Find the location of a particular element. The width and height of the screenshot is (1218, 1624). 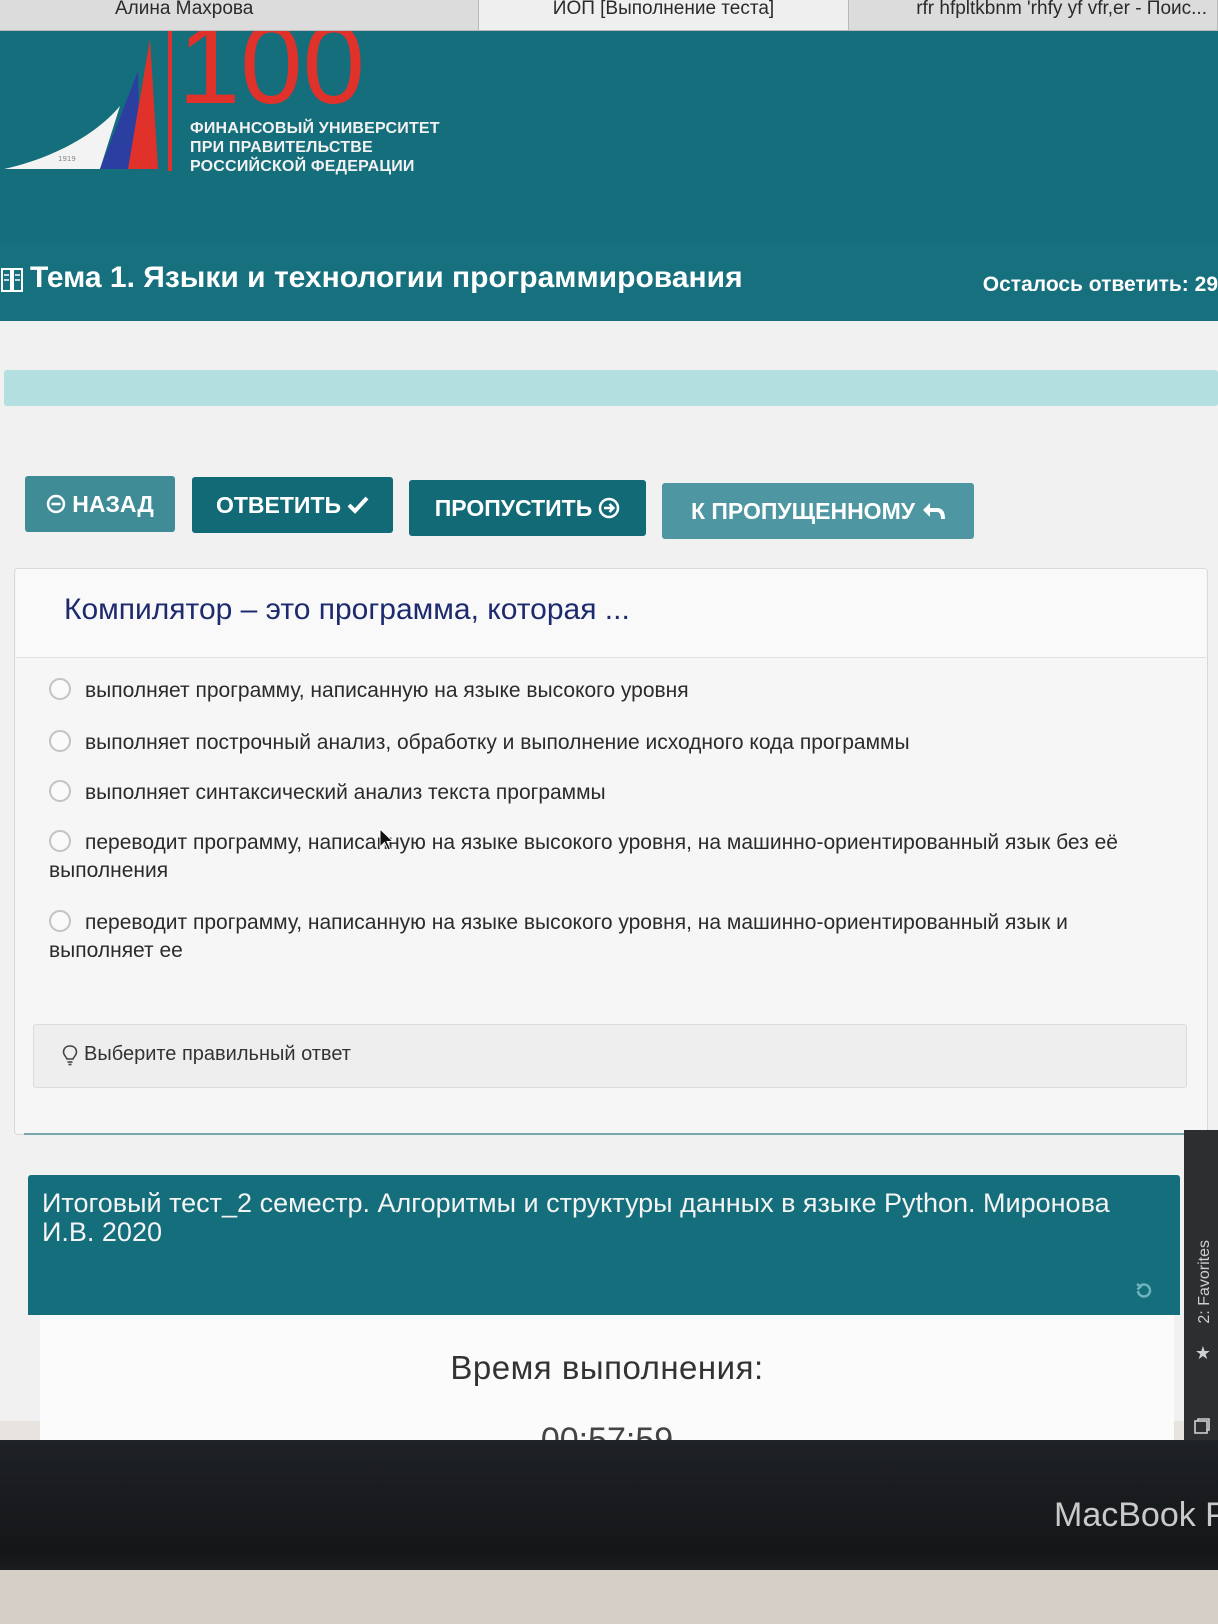

hint-box: Выберите правильный ответ is located at coordinates (610, 1056).